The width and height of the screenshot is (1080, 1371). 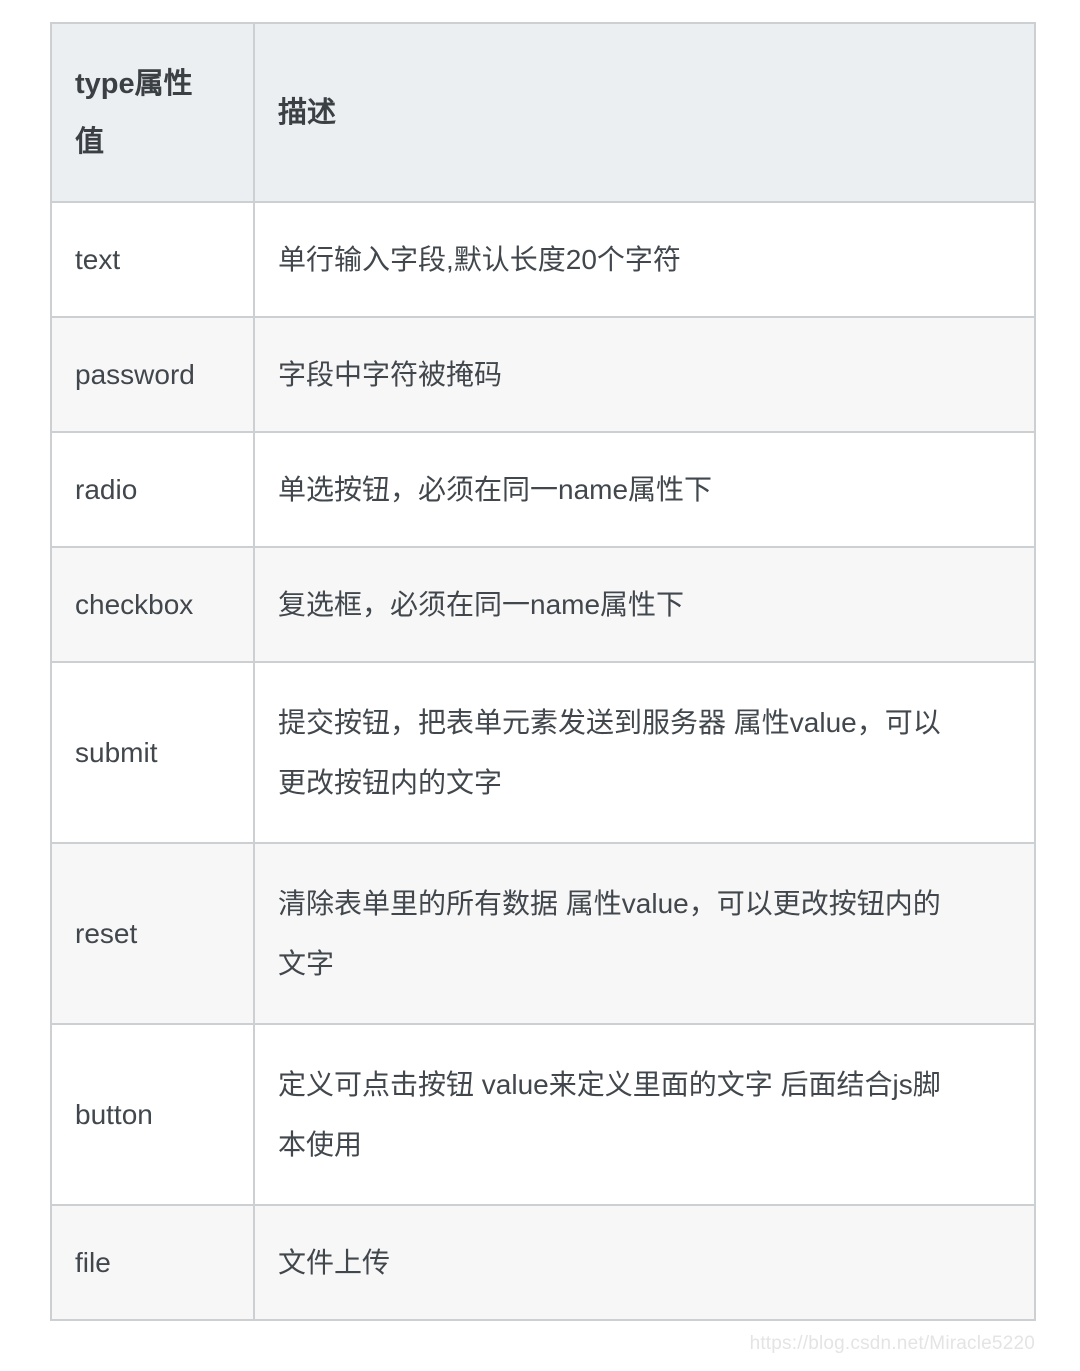 What do you see at coordinates (152, 1262) in the screenshot?
I see `cell-type-file: file` at bounding box center [152, 1262].